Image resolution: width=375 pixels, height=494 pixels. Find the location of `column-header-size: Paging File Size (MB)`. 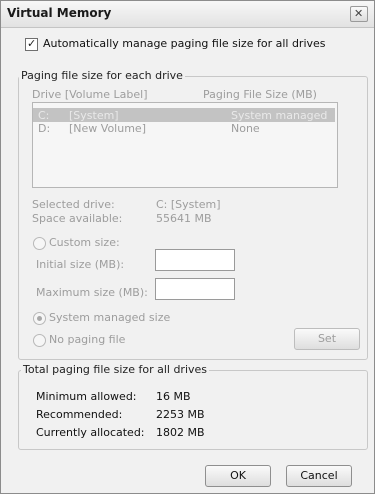

column-header-size: Paging File Size (MB) is located at coordinates (260, 94).